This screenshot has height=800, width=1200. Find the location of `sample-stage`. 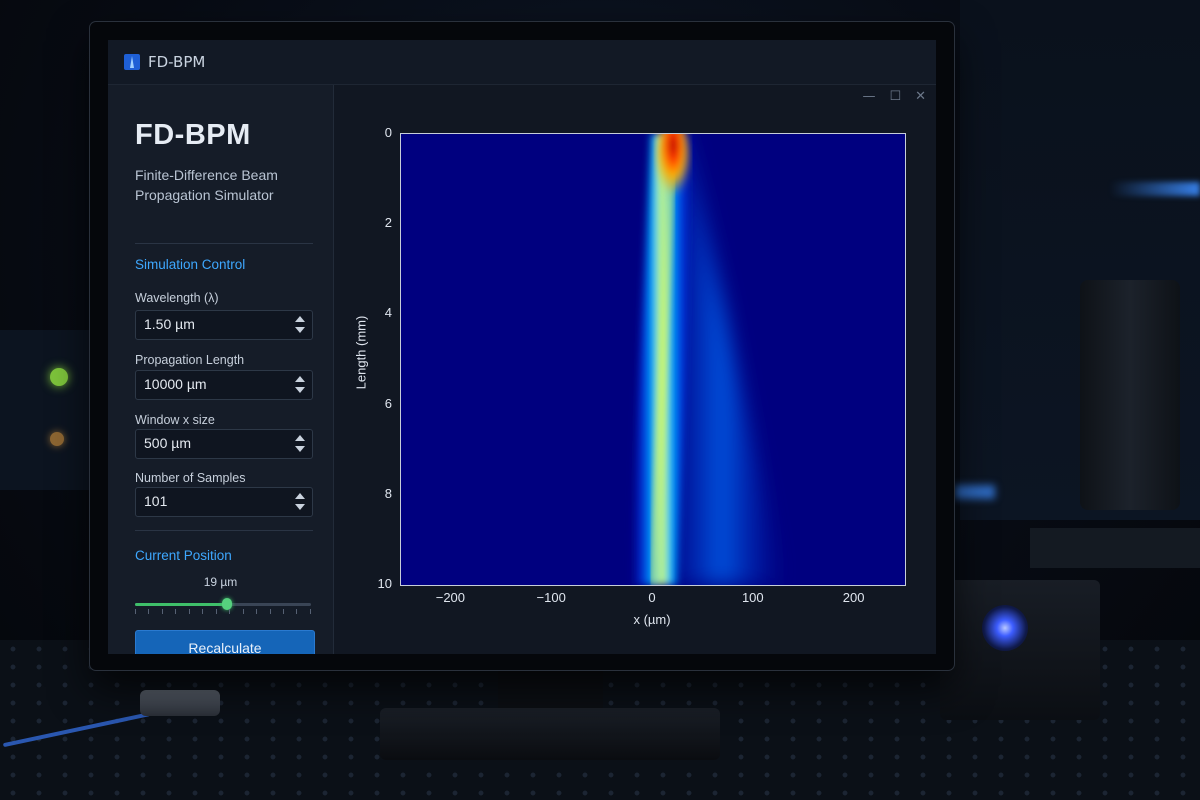

sample-stage is located at coordinates (1115, 548).